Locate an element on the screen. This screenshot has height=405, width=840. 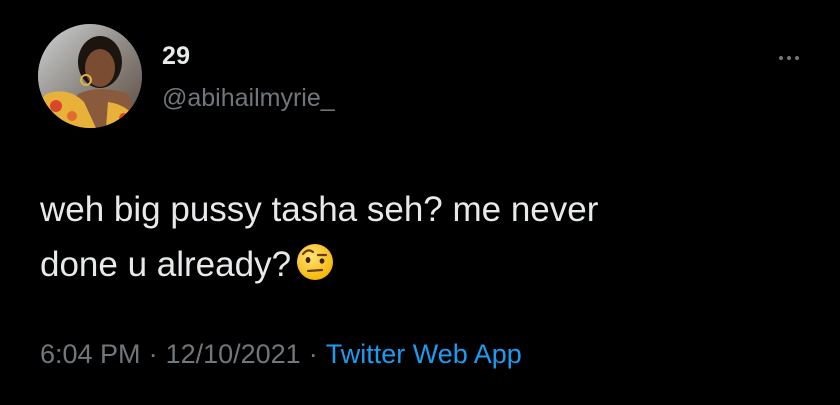
tweet-meta: 6:04 PM · 12/10/2021 · Twitter Web App is located at coordinates (281, 354).